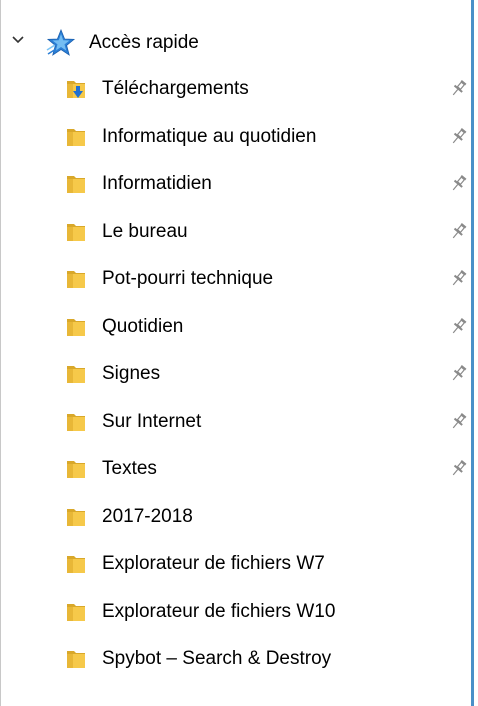  What do you see at coordinates (236, 423) in the screenshot?
I see `quick-access-item: Sur Internet` at bounding box center [236, 423].